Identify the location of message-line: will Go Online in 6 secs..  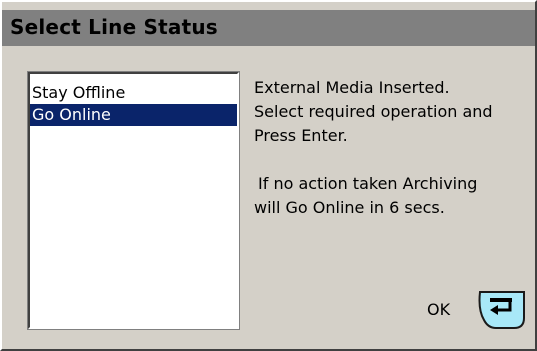
(349, 207).